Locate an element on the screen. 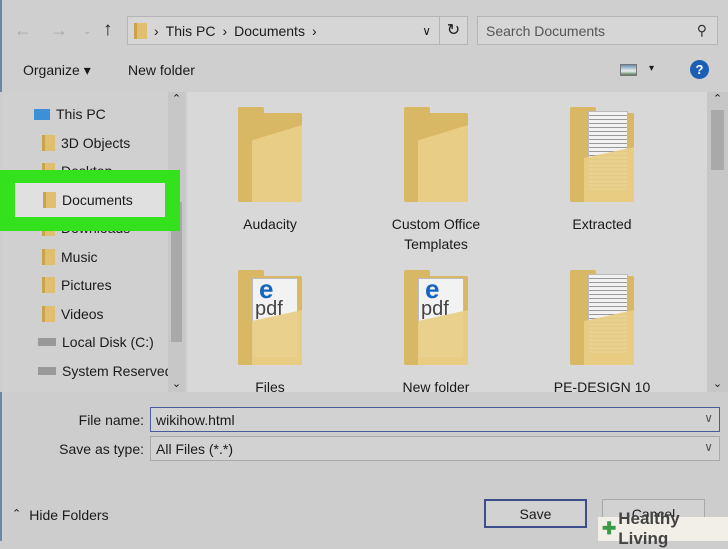 The width and height of the screenshot is (728, 549). folder-item: e pdf New folder is located at coordinates (436, 333).